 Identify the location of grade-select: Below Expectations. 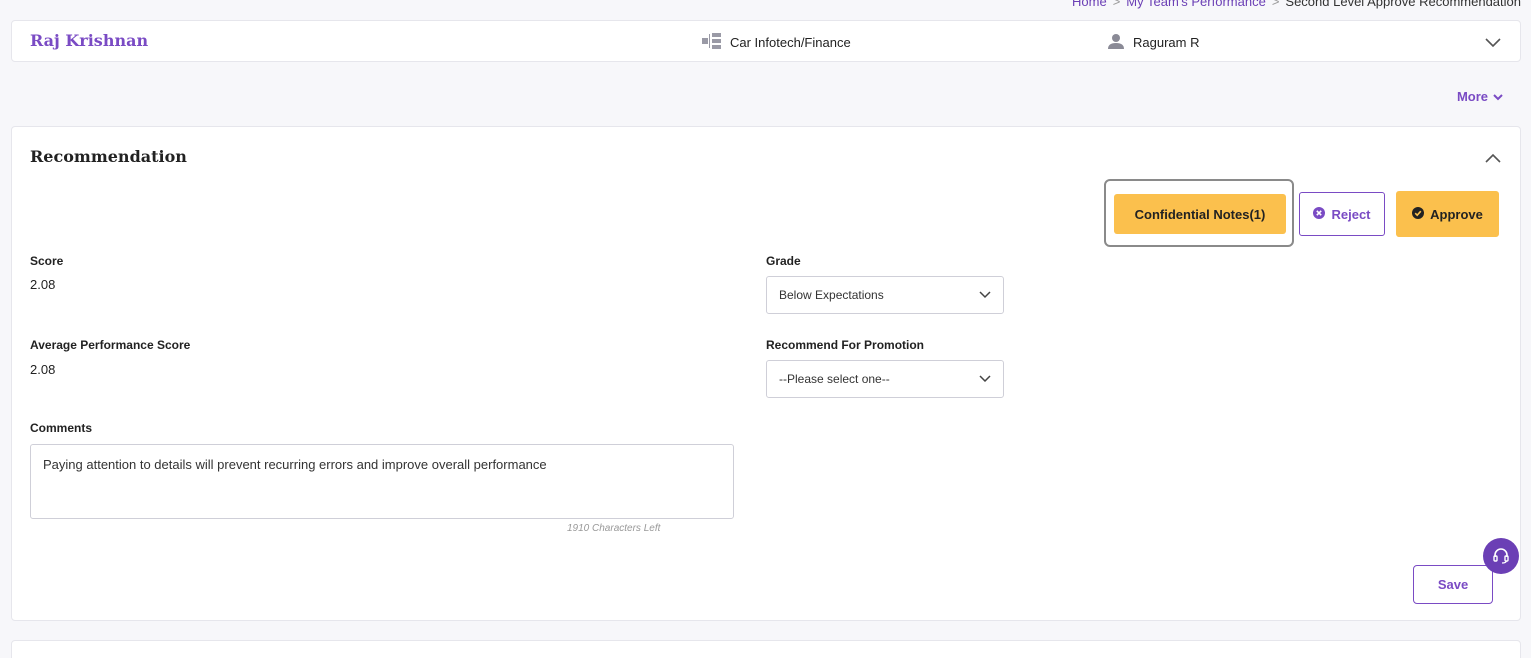
(885, 295).